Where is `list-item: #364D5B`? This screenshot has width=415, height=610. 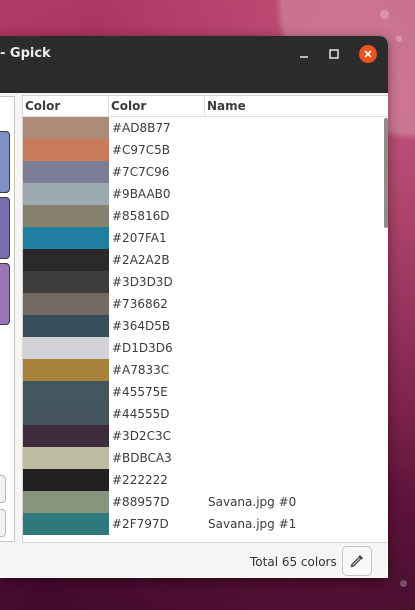 list-item: #364D5B is located at coordinates (205, 326).